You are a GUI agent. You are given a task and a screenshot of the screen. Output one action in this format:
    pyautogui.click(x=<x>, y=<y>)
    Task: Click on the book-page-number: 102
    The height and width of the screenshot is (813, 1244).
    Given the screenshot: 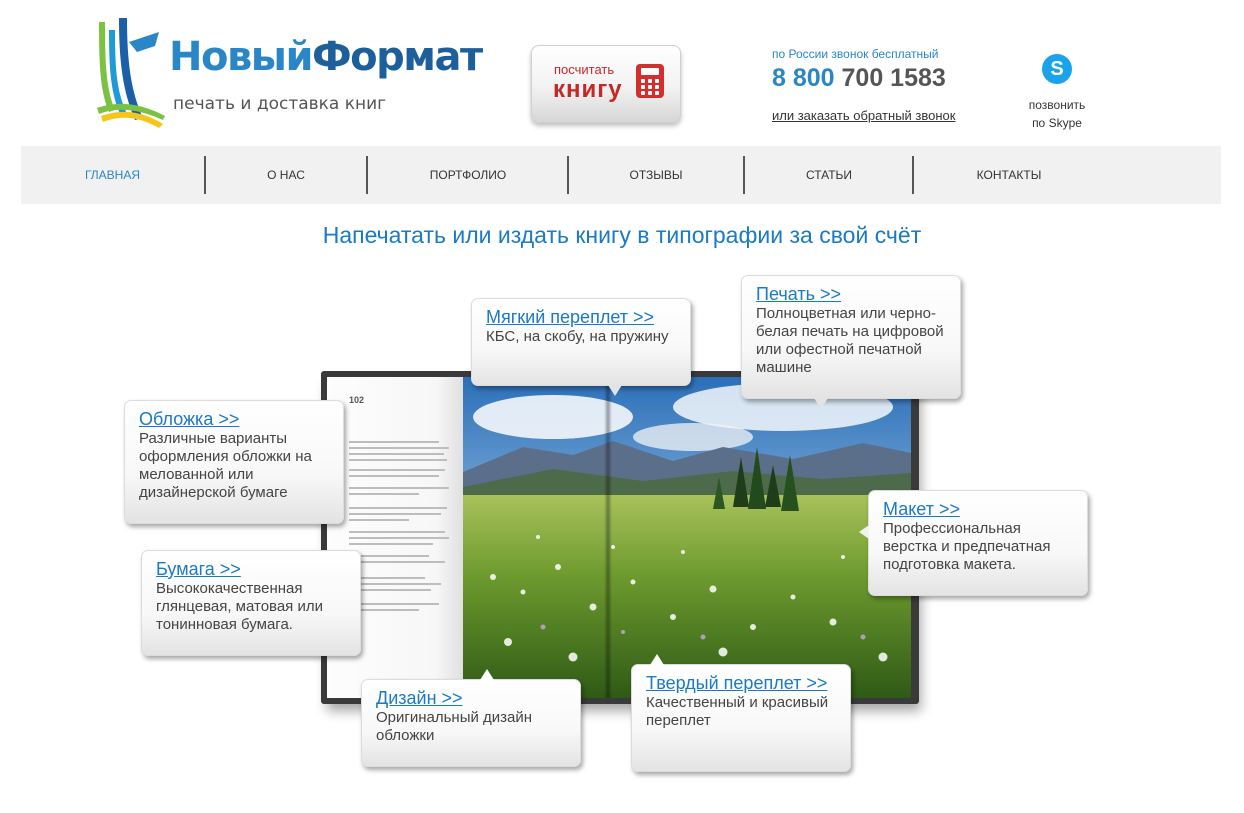 What is the action you would take?
    pyautogui.click(x=357, y=400)
    